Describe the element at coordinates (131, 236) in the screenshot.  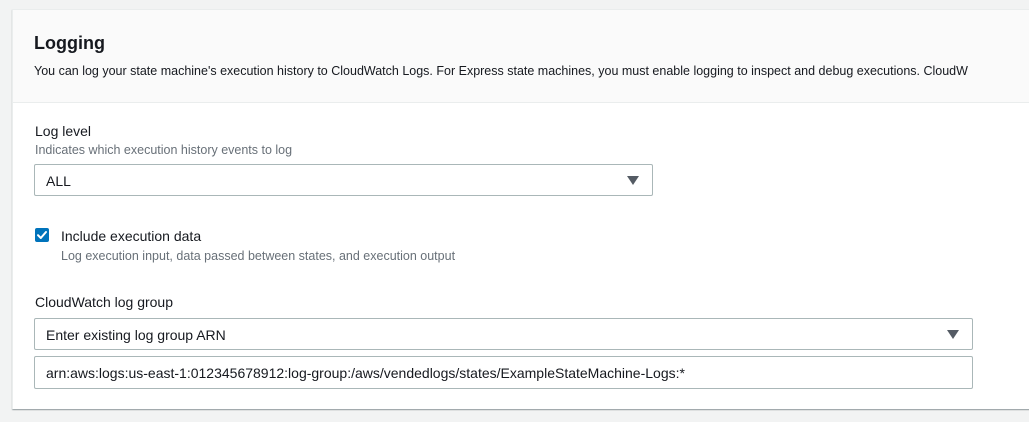
I see `include-execution-data-label: Include execution data` at that location.